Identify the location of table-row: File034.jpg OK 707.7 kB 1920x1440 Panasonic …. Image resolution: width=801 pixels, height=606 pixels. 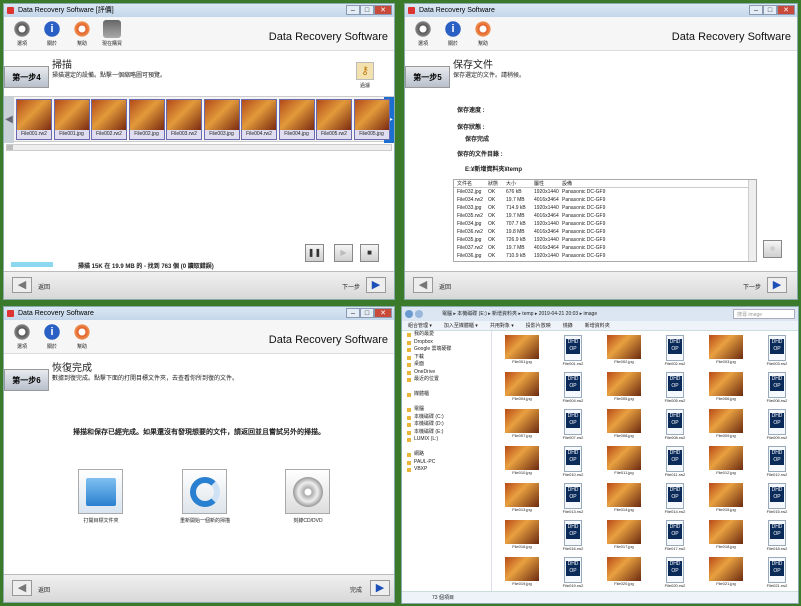
(605, 224).